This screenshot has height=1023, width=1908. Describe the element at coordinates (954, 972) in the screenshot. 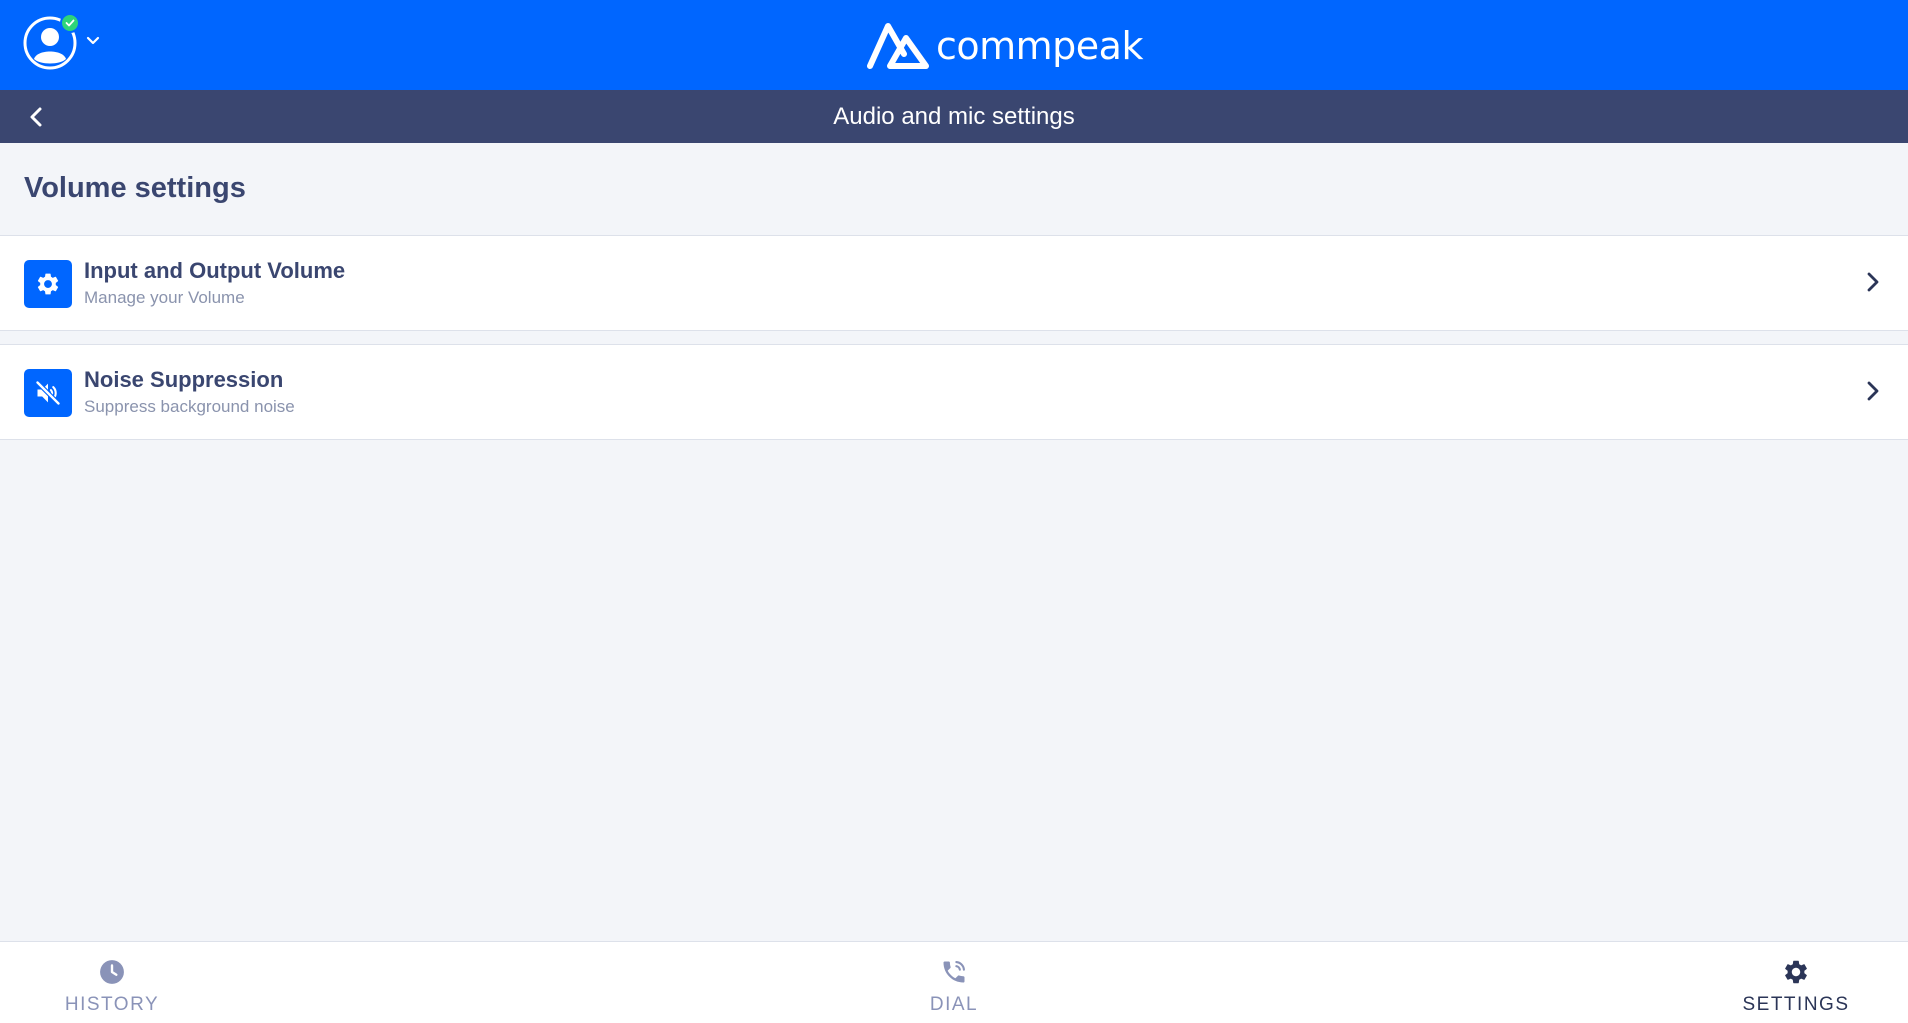

I see `phone-icon` at that location.